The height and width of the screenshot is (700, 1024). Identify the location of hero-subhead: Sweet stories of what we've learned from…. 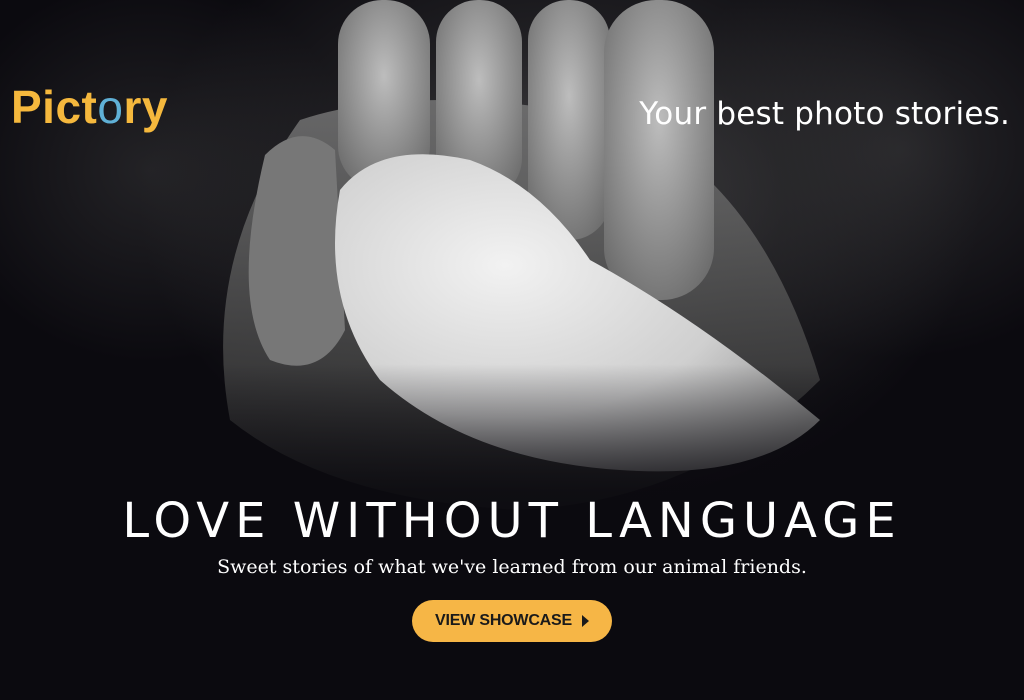
(512, 567).